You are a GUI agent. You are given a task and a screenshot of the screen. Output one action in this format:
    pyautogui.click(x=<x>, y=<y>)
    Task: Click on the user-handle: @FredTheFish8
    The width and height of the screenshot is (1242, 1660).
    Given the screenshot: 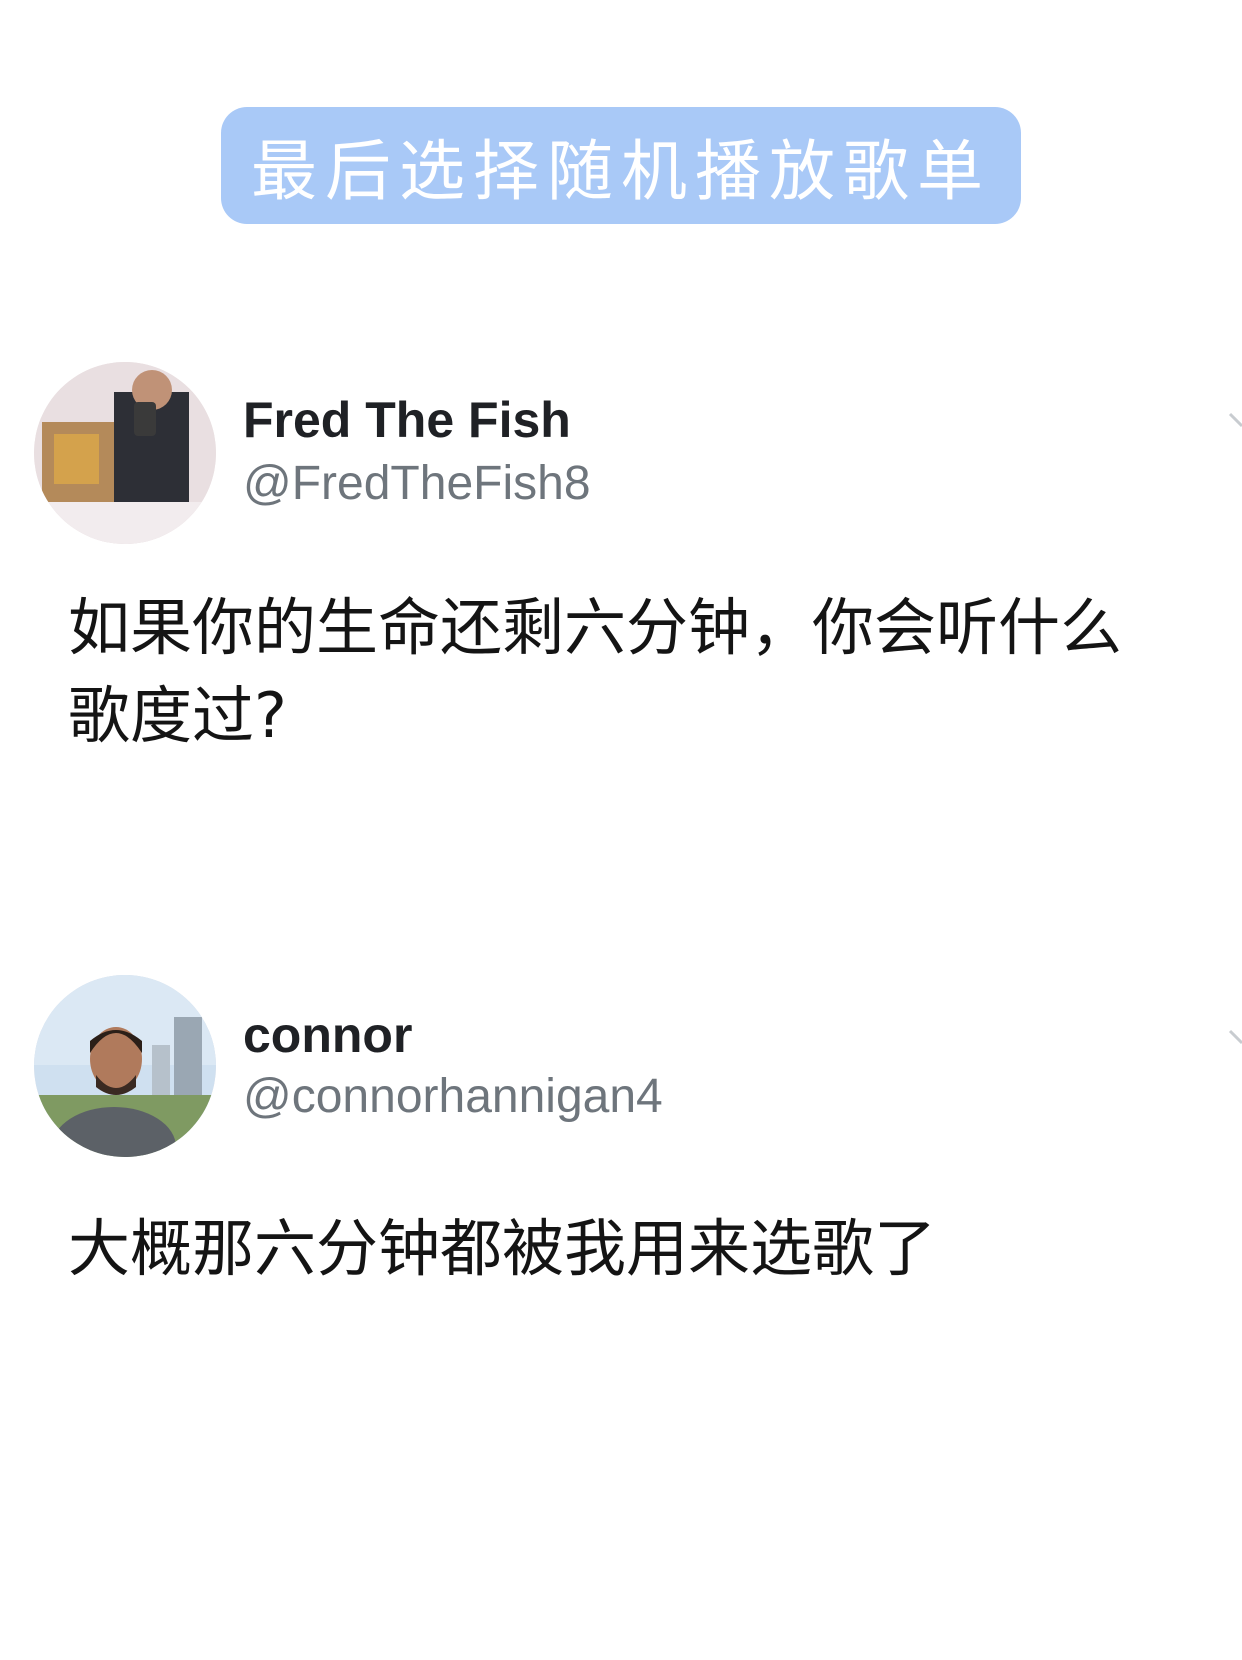 What is the action you would take?
    pyautogui.click(x=417, y=483)
    